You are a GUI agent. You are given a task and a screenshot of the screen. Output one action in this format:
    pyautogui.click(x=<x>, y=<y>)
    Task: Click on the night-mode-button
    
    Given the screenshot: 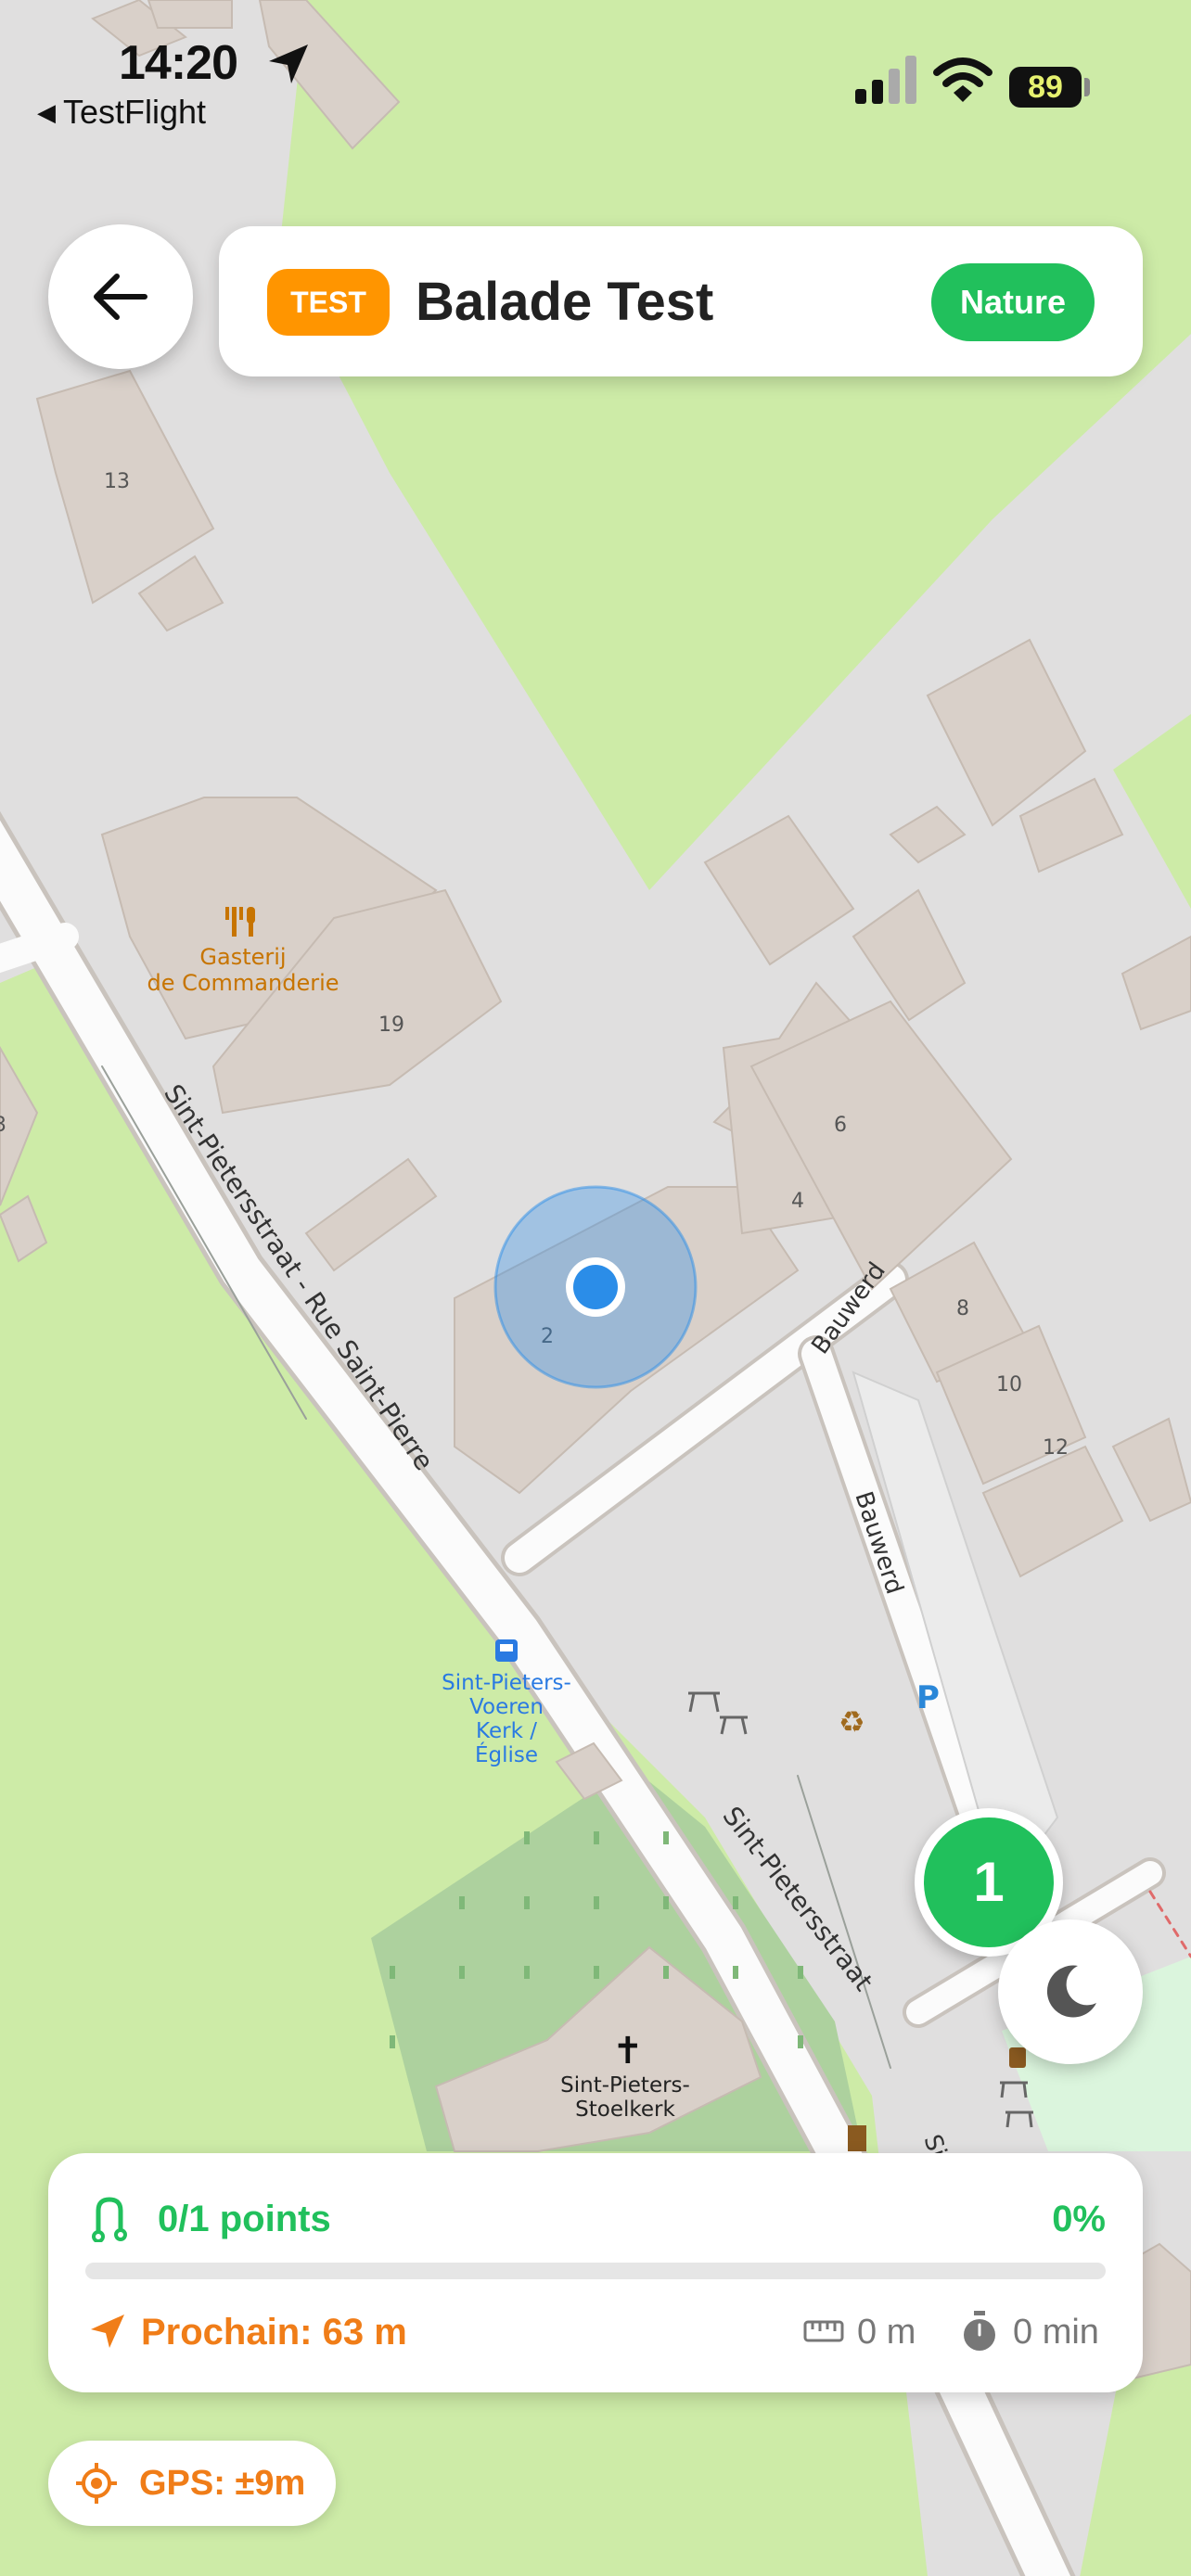 What is the action you would take?
    pyautogui.click(x=1070, y=1992)
    